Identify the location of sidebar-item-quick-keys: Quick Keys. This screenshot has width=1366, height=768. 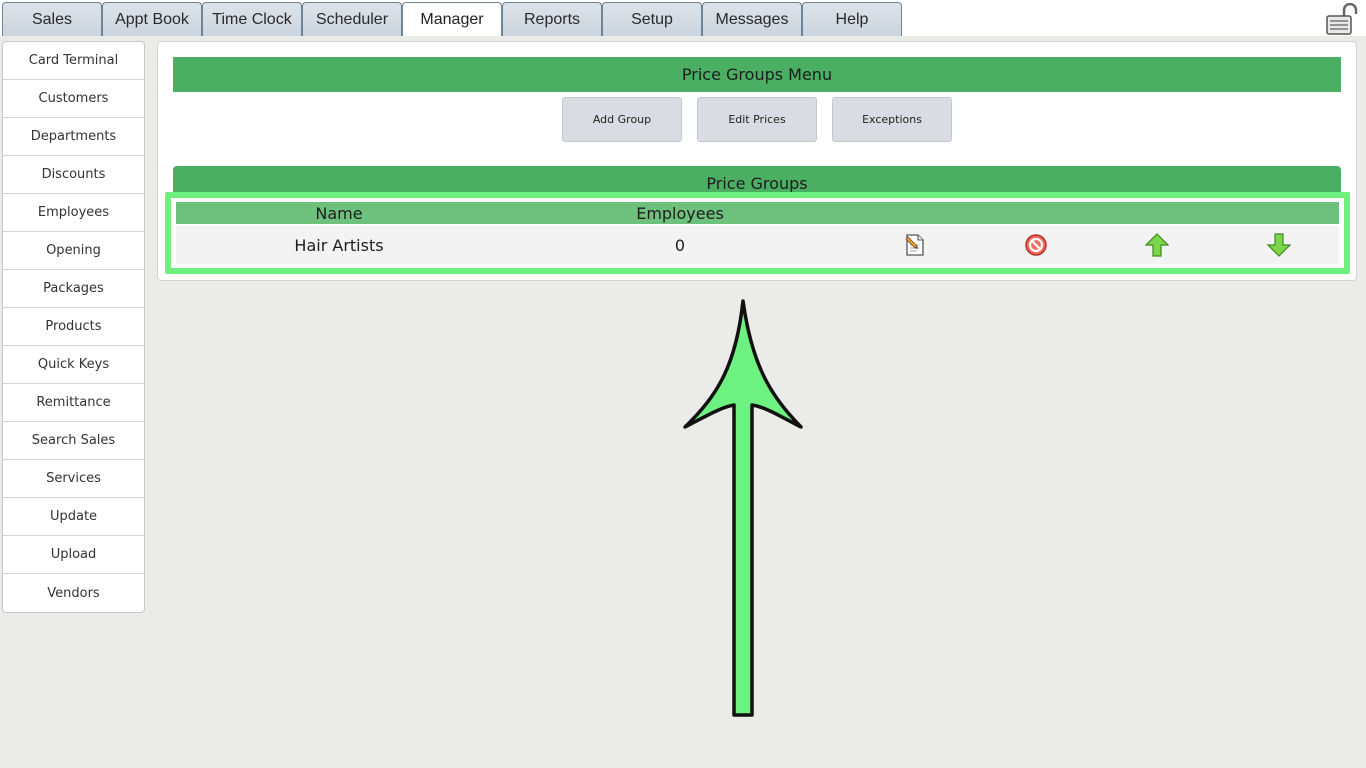
(73, 365).